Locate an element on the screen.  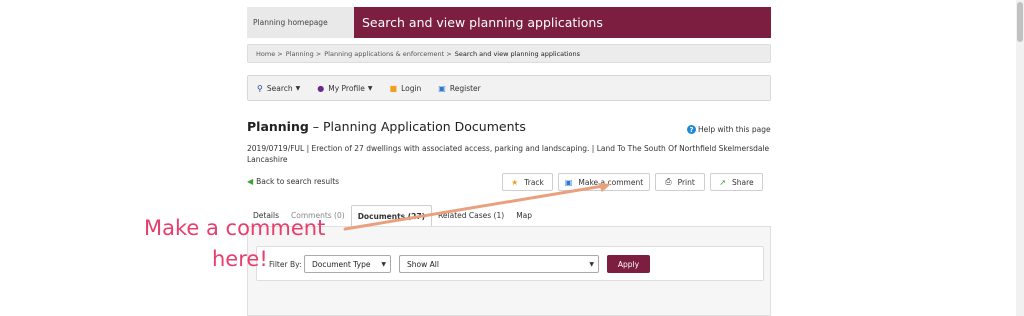
tab-map: Map is located at coordinates (524, 215).